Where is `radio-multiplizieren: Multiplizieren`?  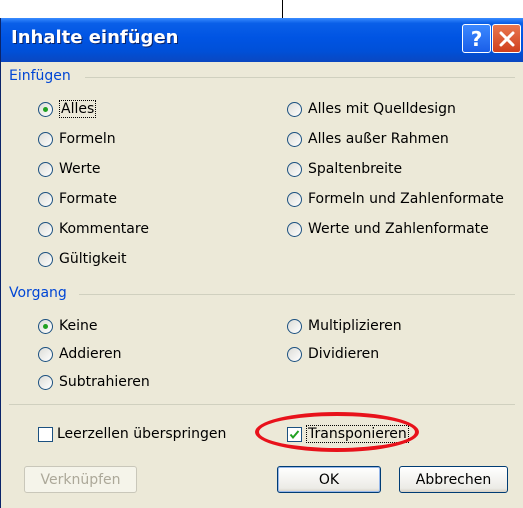 radio-multiplizieren: Multiplizieren is located at coordinates (344, 326).